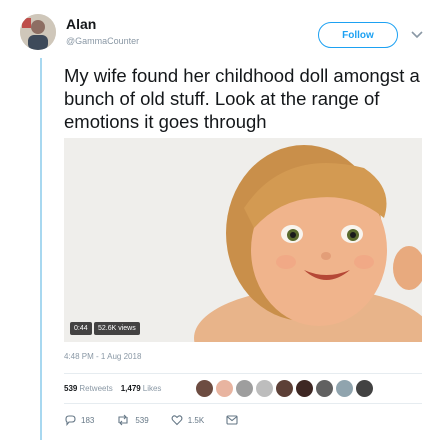  I want to click on retweet-count: 539, so click(142, 420).